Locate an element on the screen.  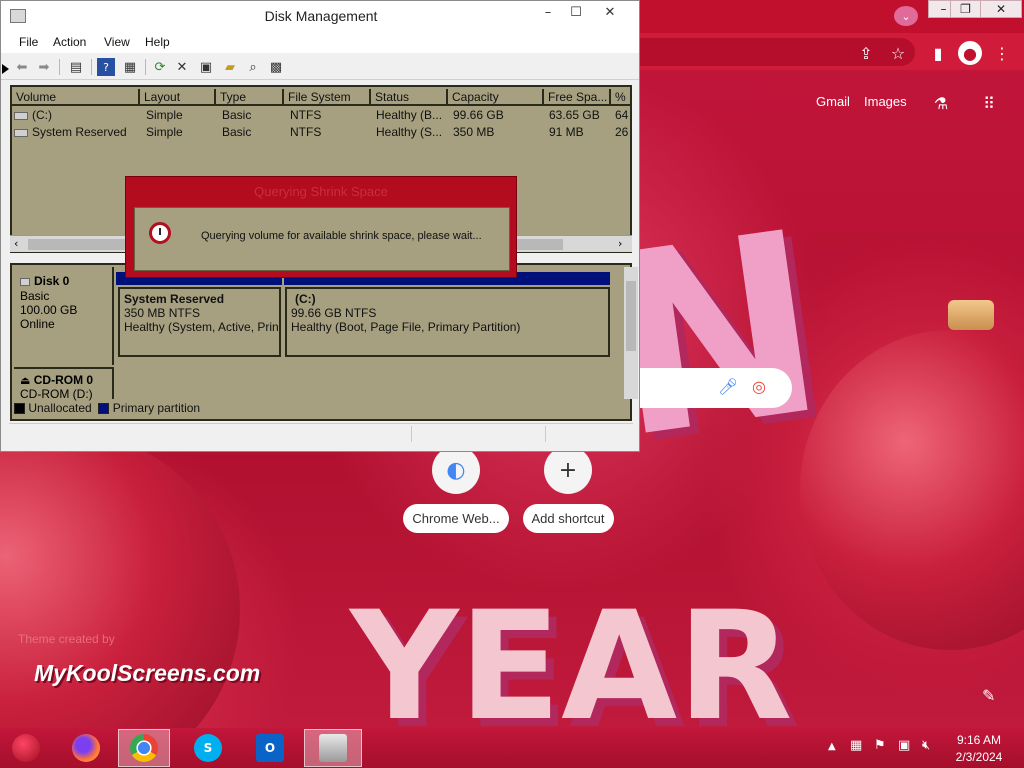
menu-bar: File Action View Help is located at coordinates (320, 43).